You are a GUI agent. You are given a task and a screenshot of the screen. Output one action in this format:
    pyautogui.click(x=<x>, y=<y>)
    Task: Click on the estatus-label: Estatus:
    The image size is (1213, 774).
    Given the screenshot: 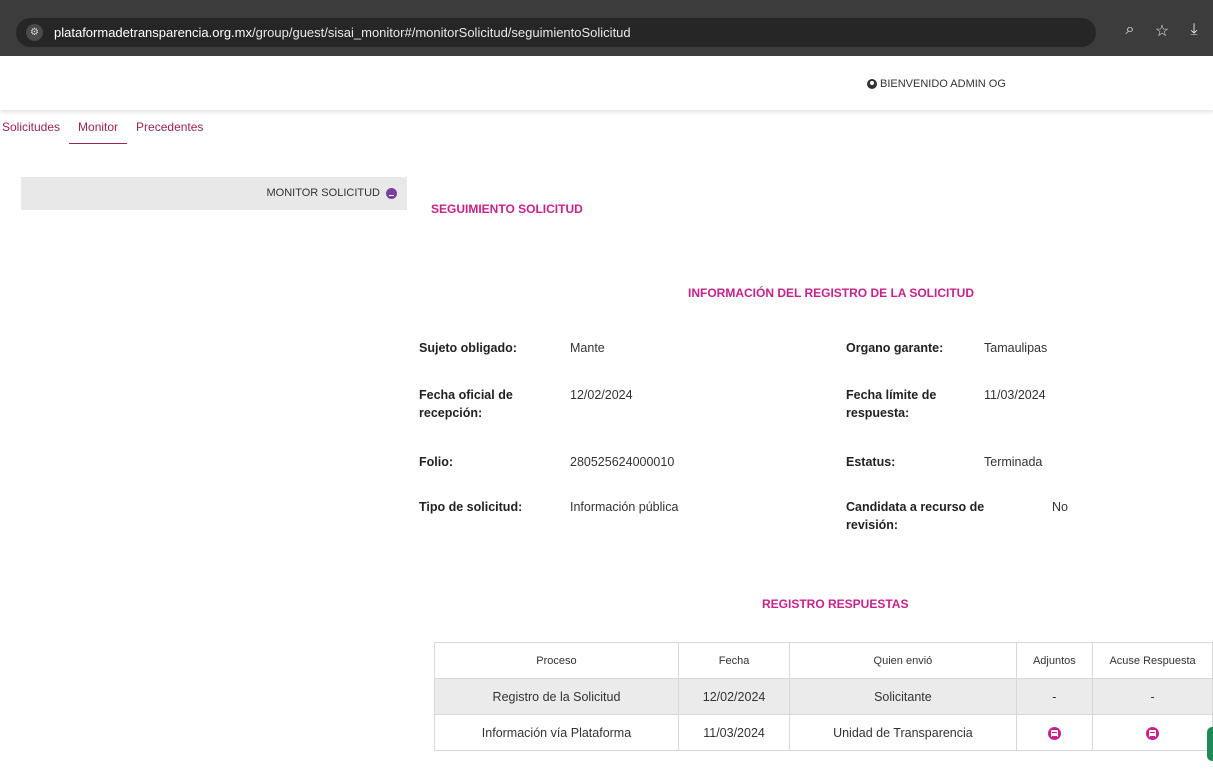 What is the action you would take?
    pyautogui.click(x=871, y=462)
    